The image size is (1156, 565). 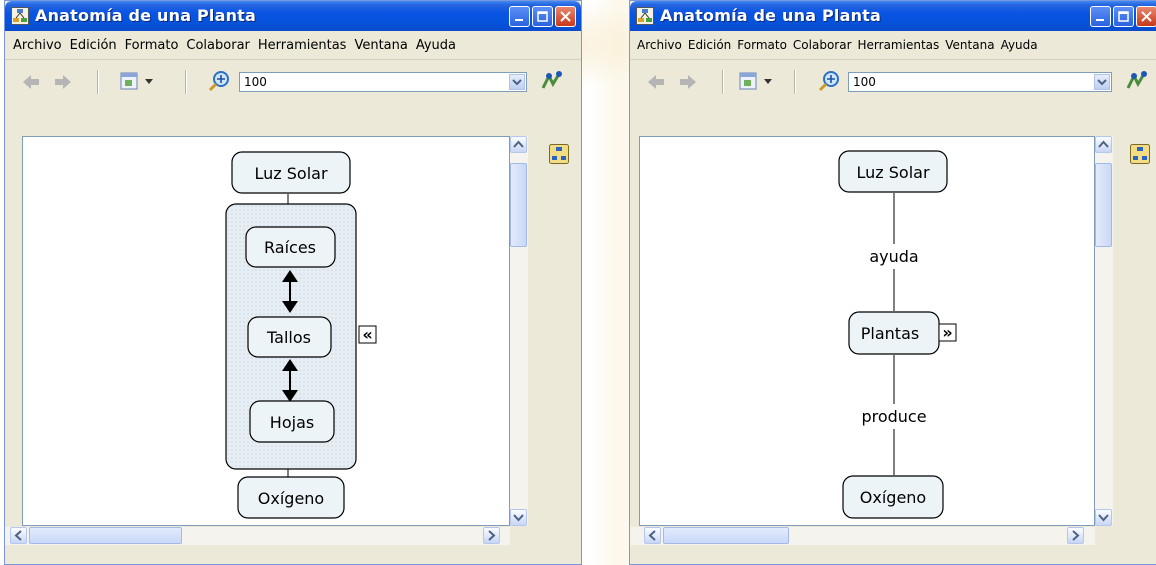 I want to click on expand-glyph: », so click(x=947, y=332).